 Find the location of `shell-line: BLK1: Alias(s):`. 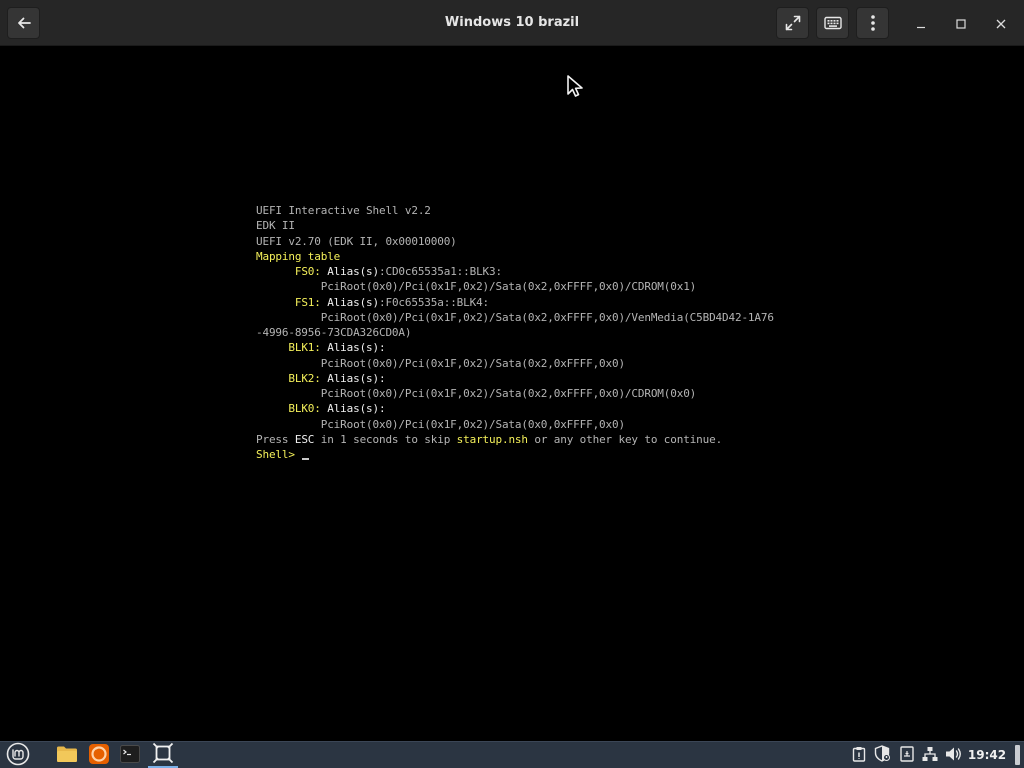

shell-line: BLK1: Alias(s): is located at coordinates (515, 347).